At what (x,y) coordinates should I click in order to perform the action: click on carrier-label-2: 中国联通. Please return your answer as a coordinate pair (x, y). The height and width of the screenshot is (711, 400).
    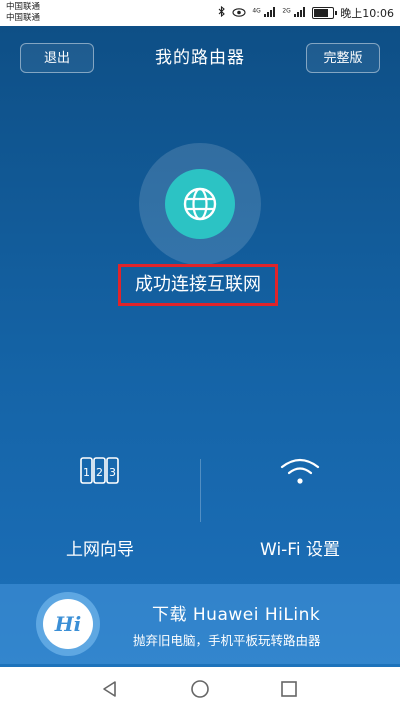
    Looking at the image, I should click on (23, 18).